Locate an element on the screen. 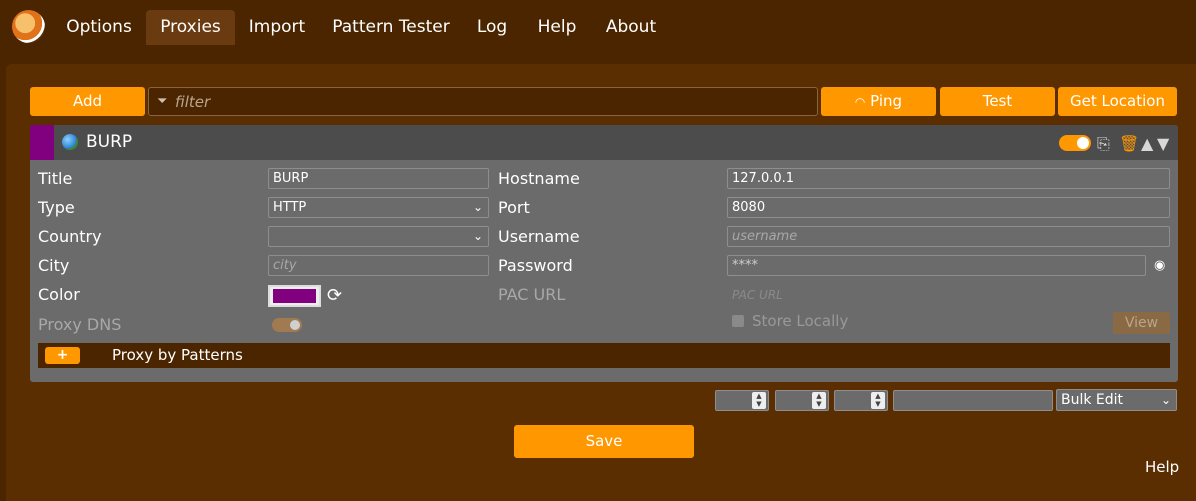  foxyproxy-logo-icon is located at coordinates (28, 26).